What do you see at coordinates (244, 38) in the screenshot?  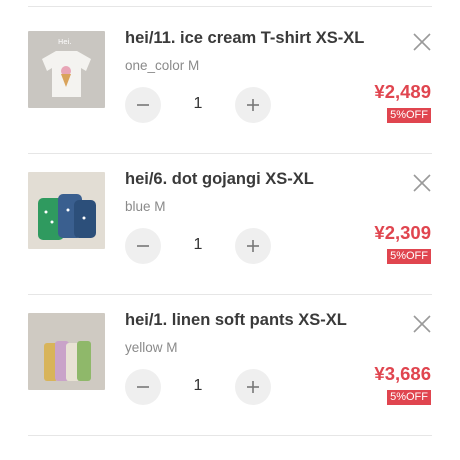 I see `product-title: hei/11. ice cream T-shirt XS-XL` at bounding box center [244, 38].